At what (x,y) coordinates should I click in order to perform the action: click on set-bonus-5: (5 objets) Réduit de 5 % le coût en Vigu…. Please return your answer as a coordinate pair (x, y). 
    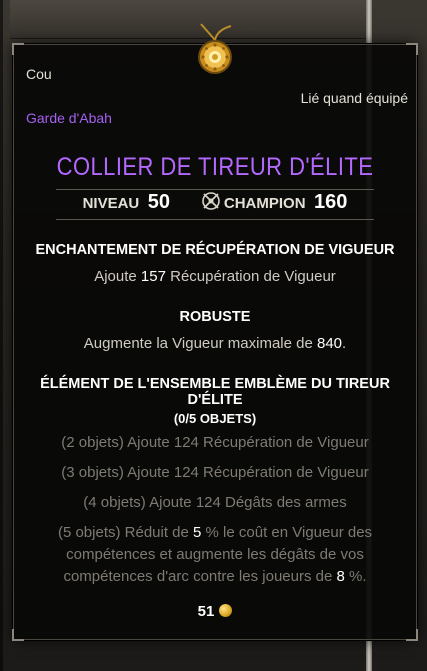
    Looking at the image, I should click on (215, 554).